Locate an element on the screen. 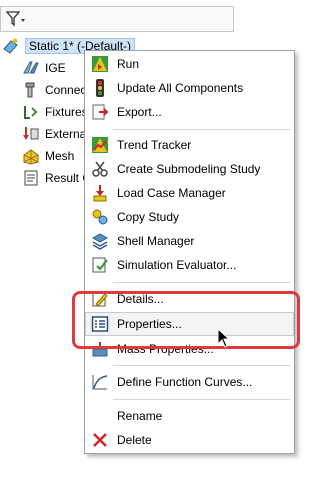 This screenshot has height=486, width=323. filter-bar is located at coordinates (117, 19).